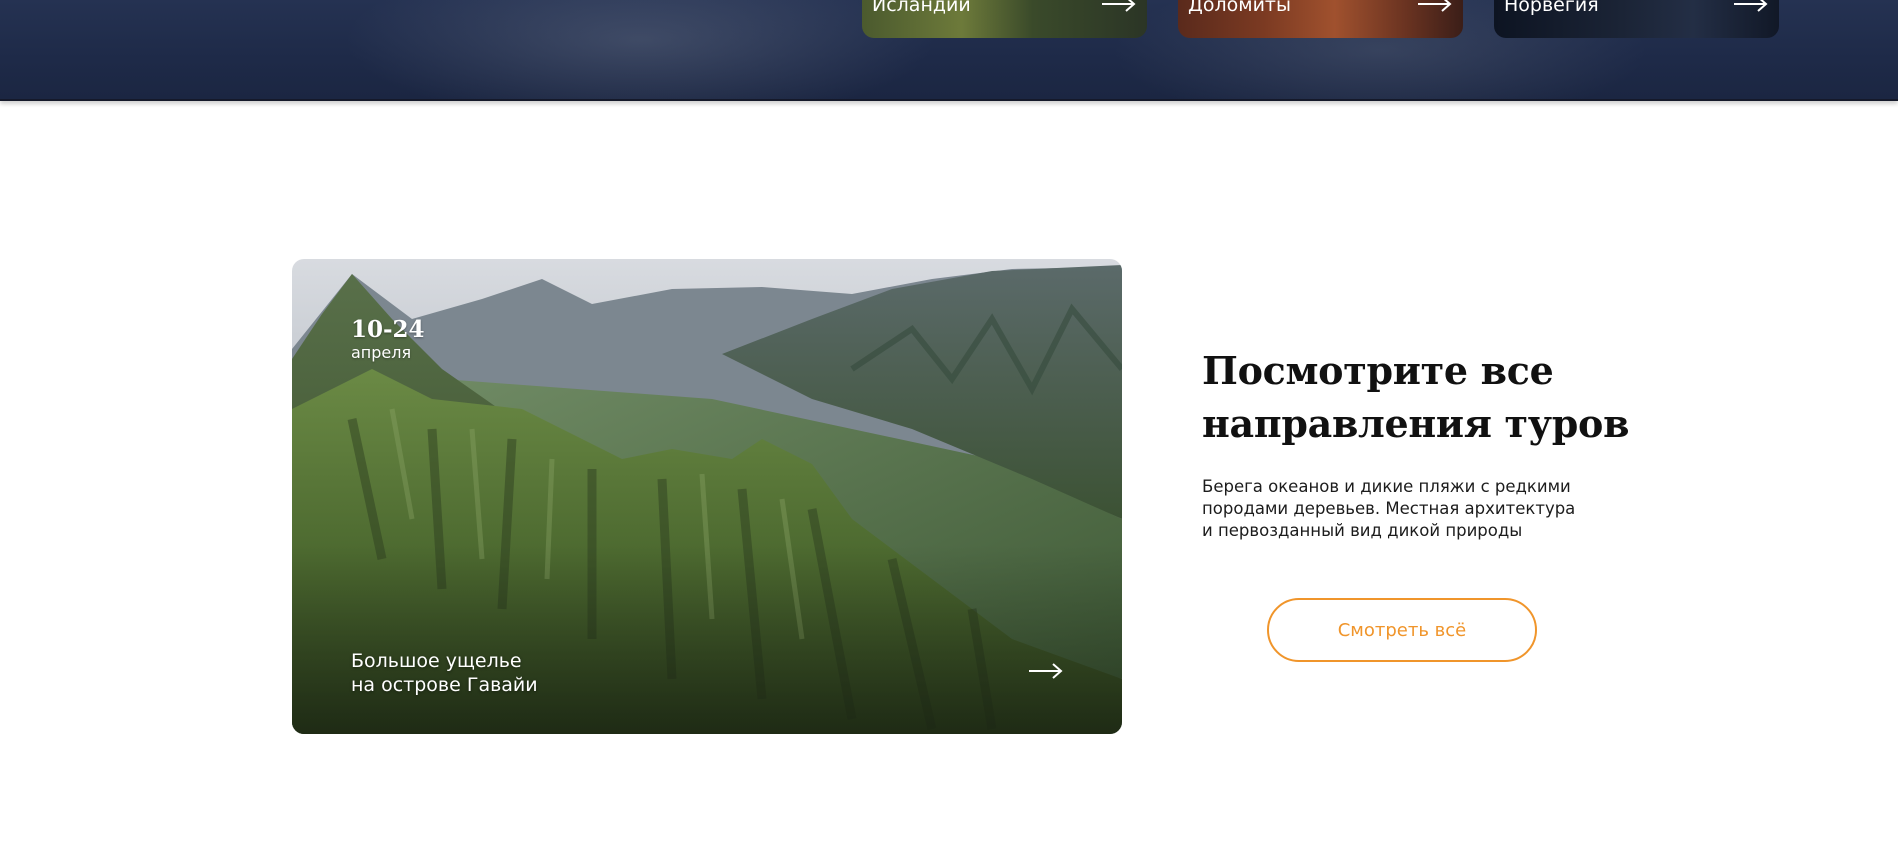  I want to click on hero-banner: Исландии Доломиты Норвегия, so click(949, 50).